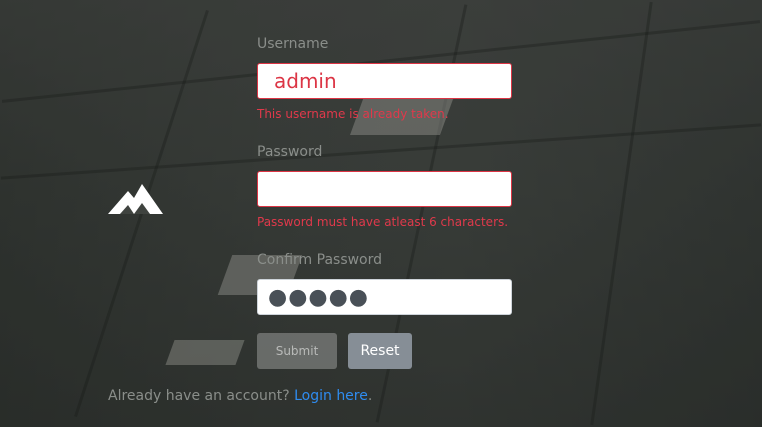  I want to click on confirm-password-input, so click(384, 297).